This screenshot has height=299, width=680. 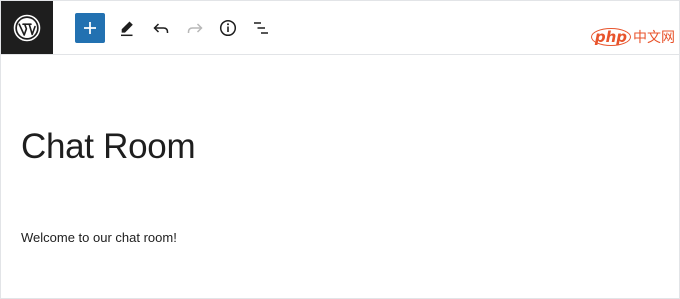 I want to click on site-watermark: php 中文网, so click(x=632, y=37).